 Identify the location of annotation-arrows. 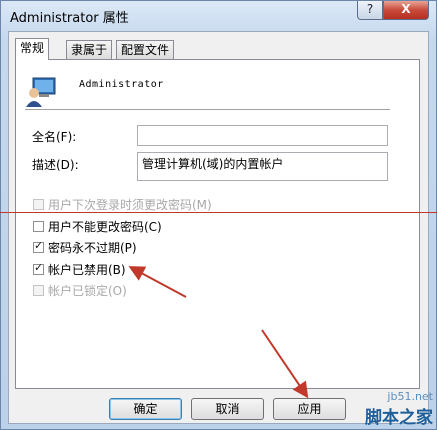
(218, 332).